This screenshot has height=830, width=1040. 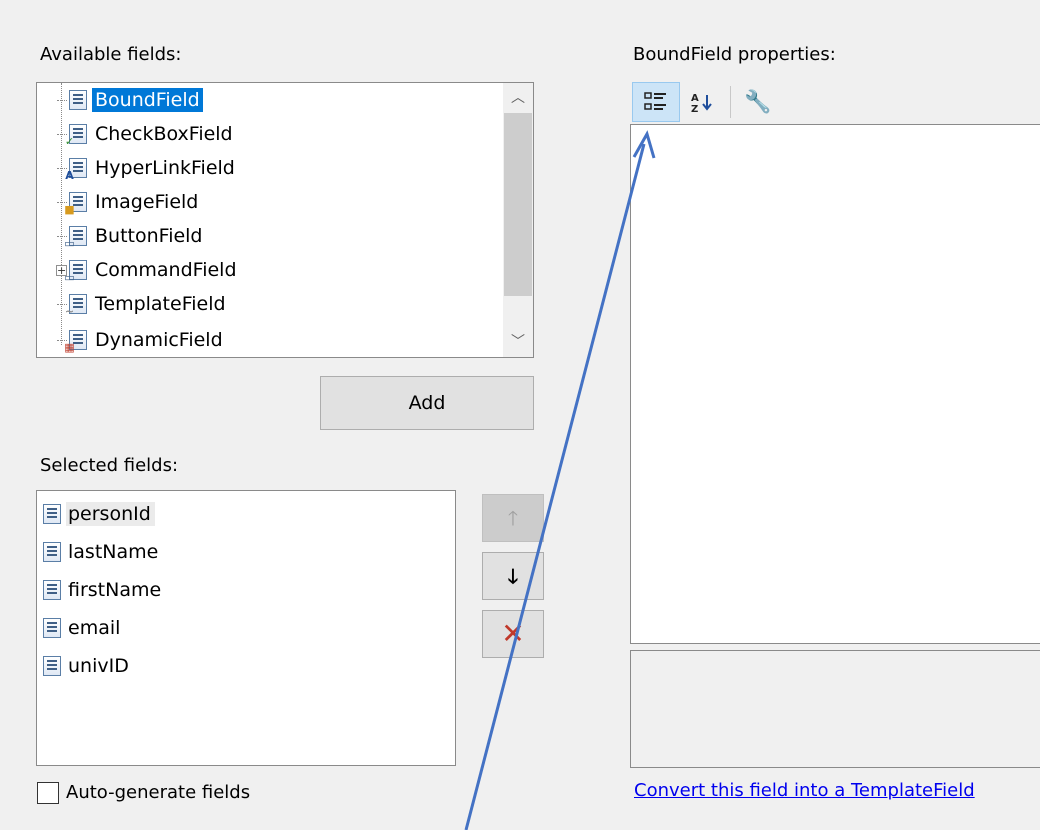 I want to click on available-scrollbar: ︿ ﹀, so click(x=518, y=220).